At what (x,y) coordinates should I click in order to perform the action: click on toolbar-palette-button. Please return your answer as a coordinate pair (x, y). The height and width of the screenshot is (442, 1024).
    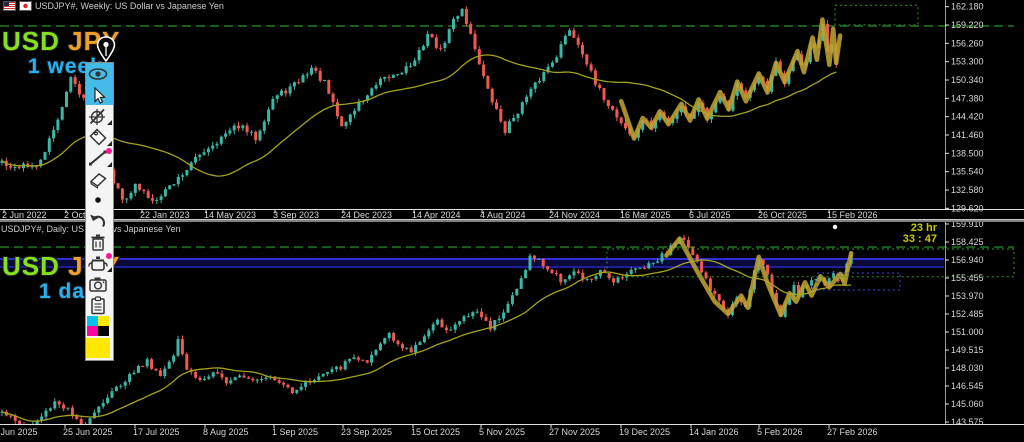
    Looking at the image, I should click on (99, 325).